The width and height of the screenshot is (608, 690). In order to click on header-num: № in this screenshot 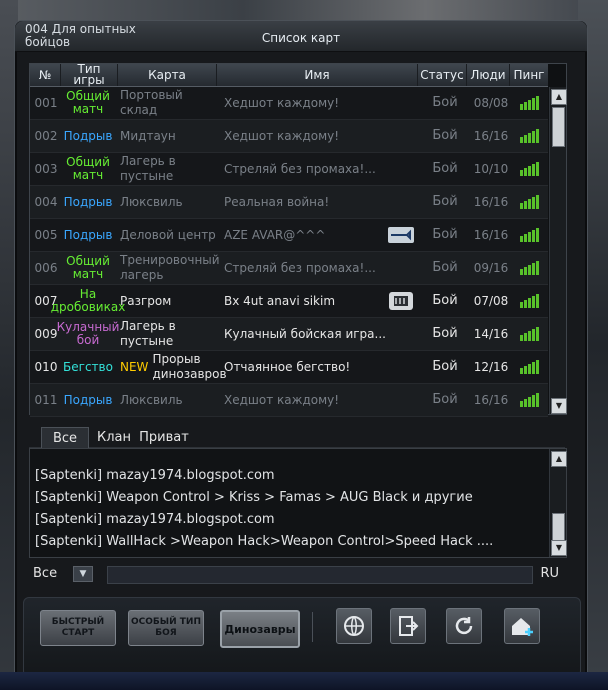, I will do `click(45, 75)`.